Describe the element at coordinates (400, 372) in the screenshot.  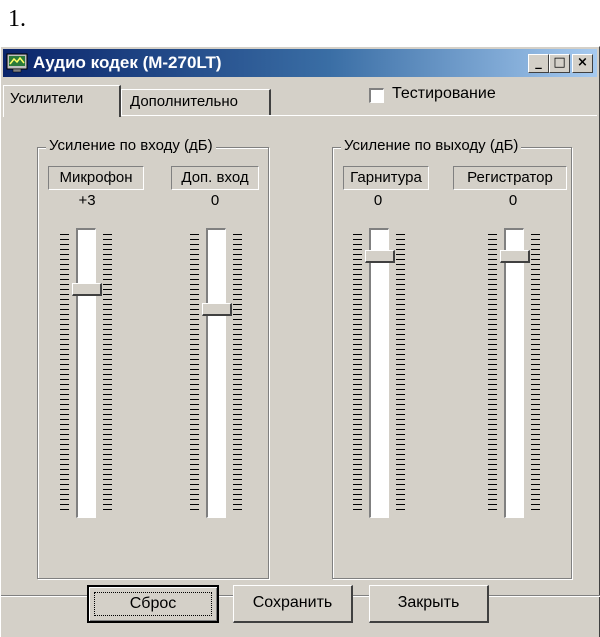
I see `headset-slider-ticks-right` at that location.